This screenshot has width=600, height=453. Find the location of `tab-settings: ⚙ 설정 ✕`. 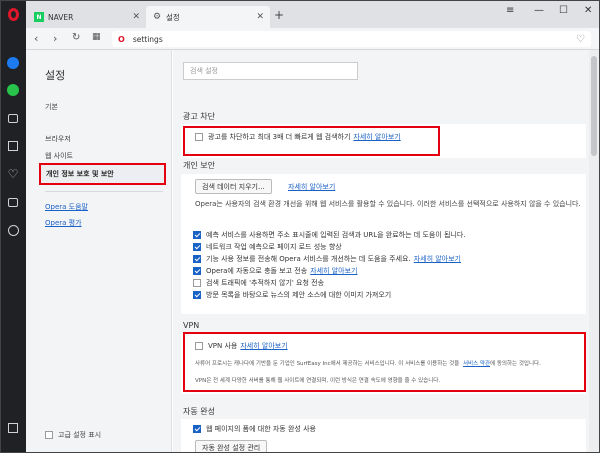

tab-settings: ⚙ 설정 ✕ is located at coordinates (208, 17).